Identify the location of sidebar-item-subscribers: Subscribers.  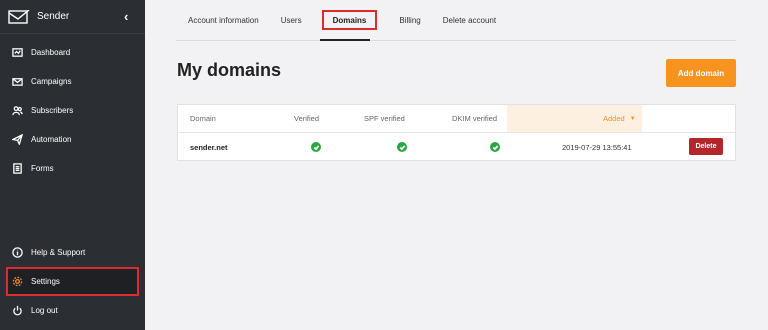
(72, 110).